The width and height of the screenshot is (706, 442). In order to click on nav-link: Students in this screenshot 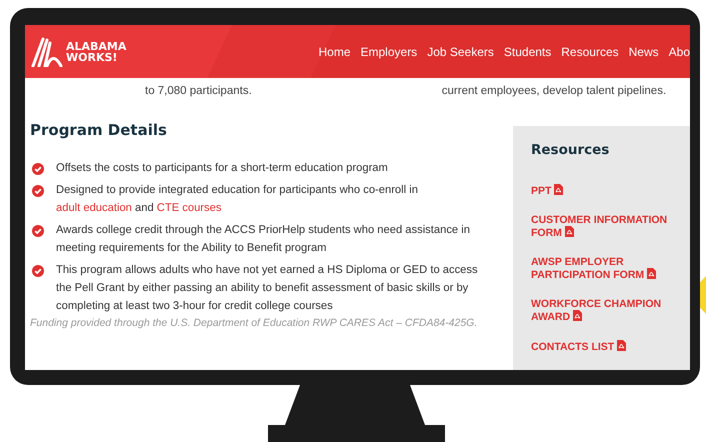, I will do `click(528, 51)`.